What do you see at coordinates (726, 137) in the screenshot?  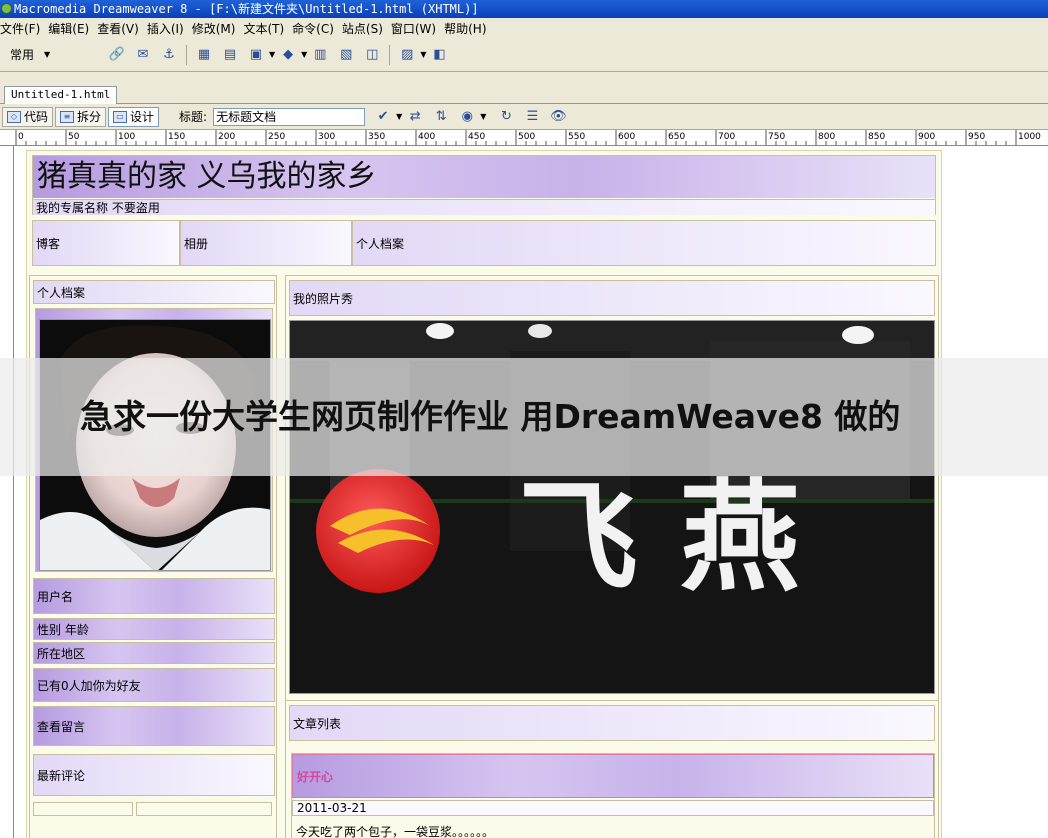 I see `ruler-label: 700` at bounding box center [726, 137].